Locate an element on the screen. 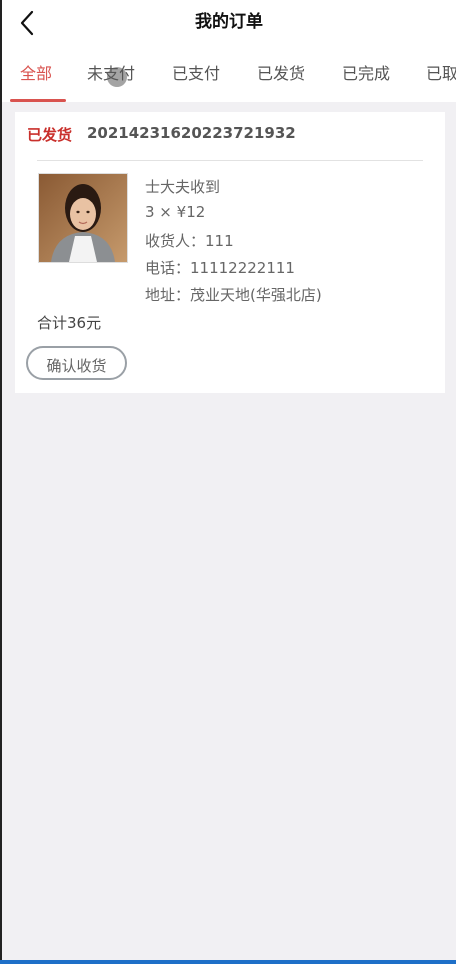 This screenshot has height=964, width=456. order-status-tabs: 全部 未支付 已支付 已发货 已完成 已取 is located at coordinates (229, 74).